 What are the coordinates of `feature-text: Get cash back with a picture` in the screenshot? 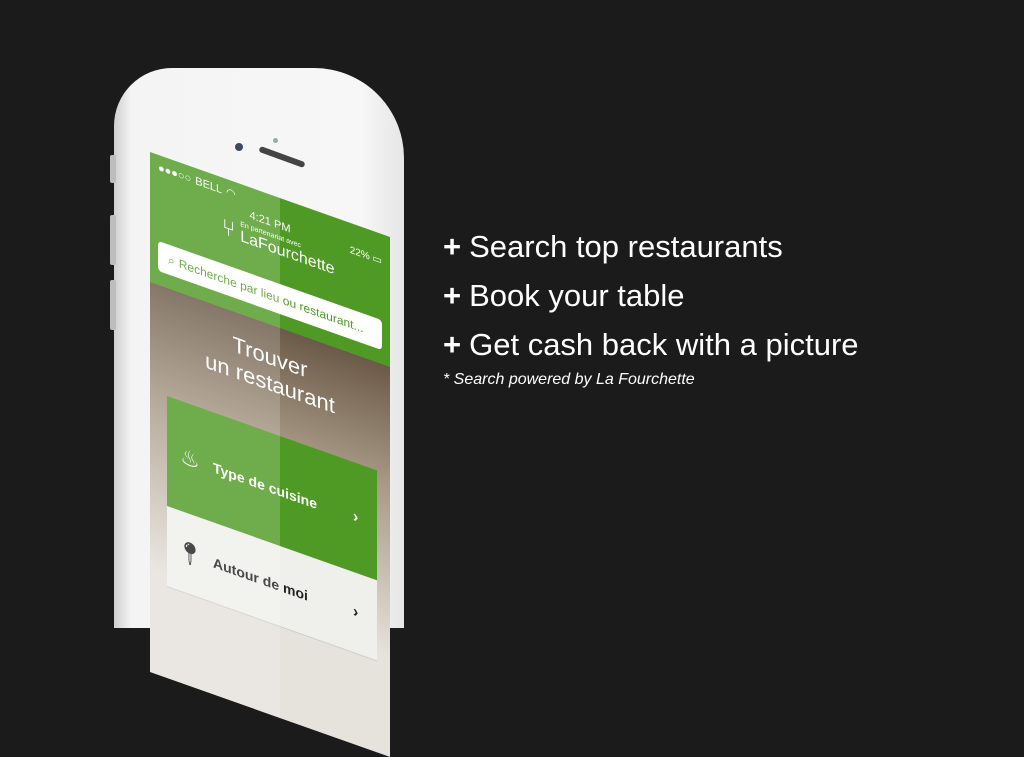 It's located at (664, 344).